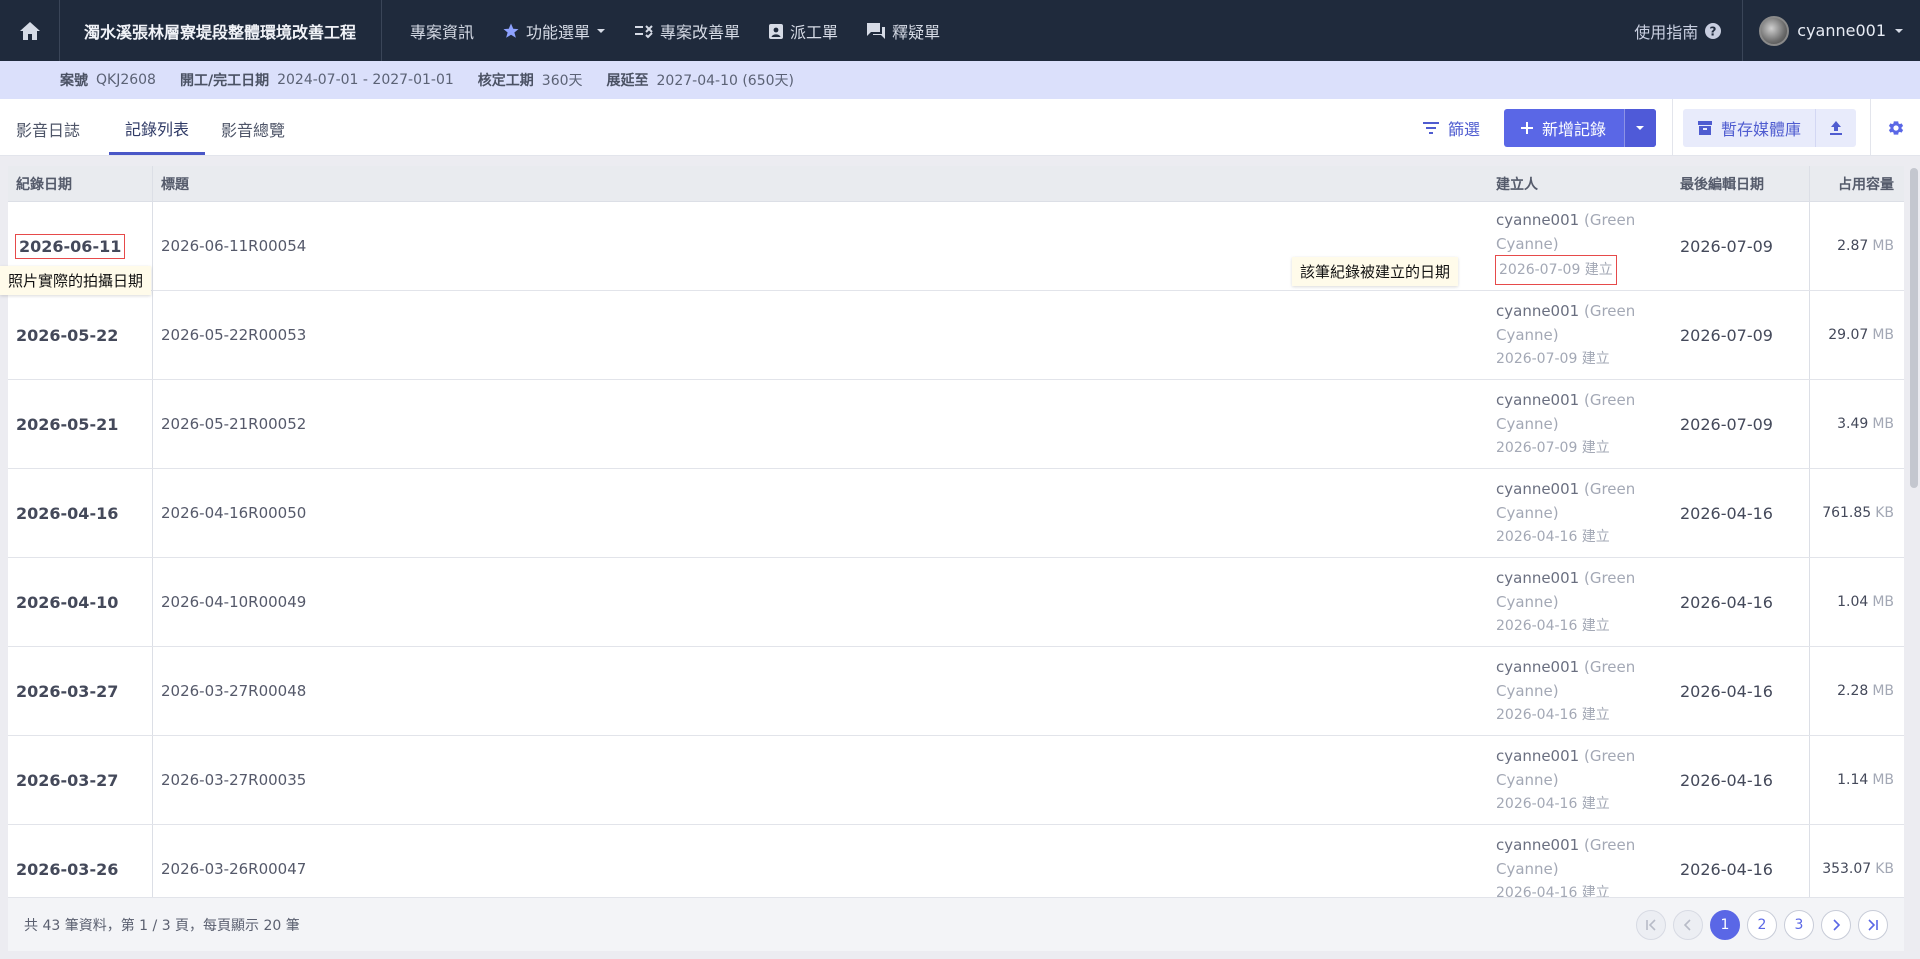  I want to click on title-cell: 2026-04-10R00049, so click(820, 602).